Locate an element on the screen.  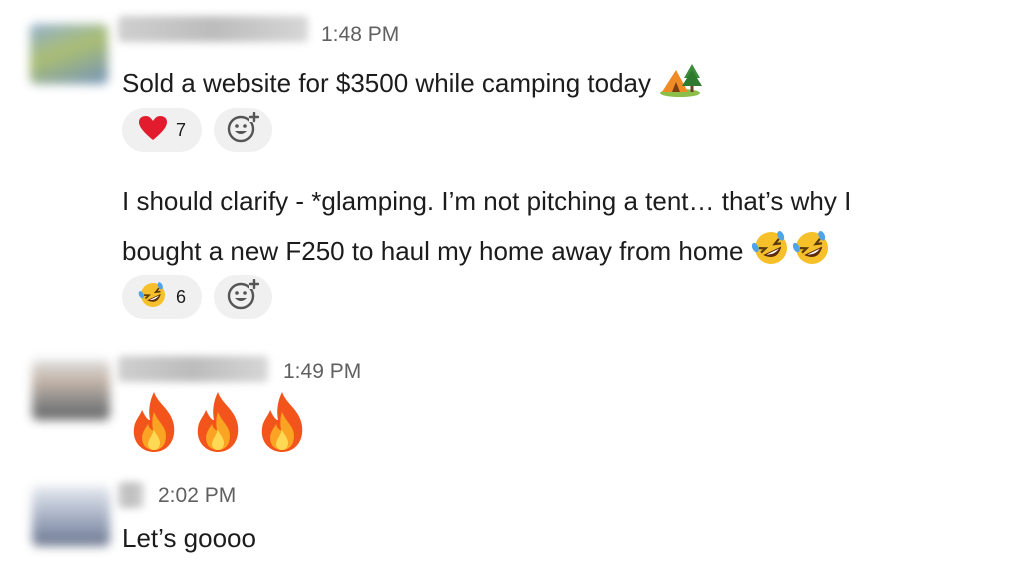
reaction-rofl: 6 is located at coordinates (162, 297).